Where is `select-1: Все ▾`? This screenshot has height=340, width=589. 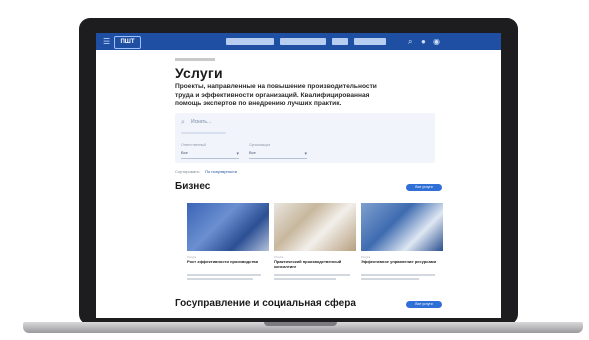
select-1: Все ▾ is located at coordinates (210, 154).